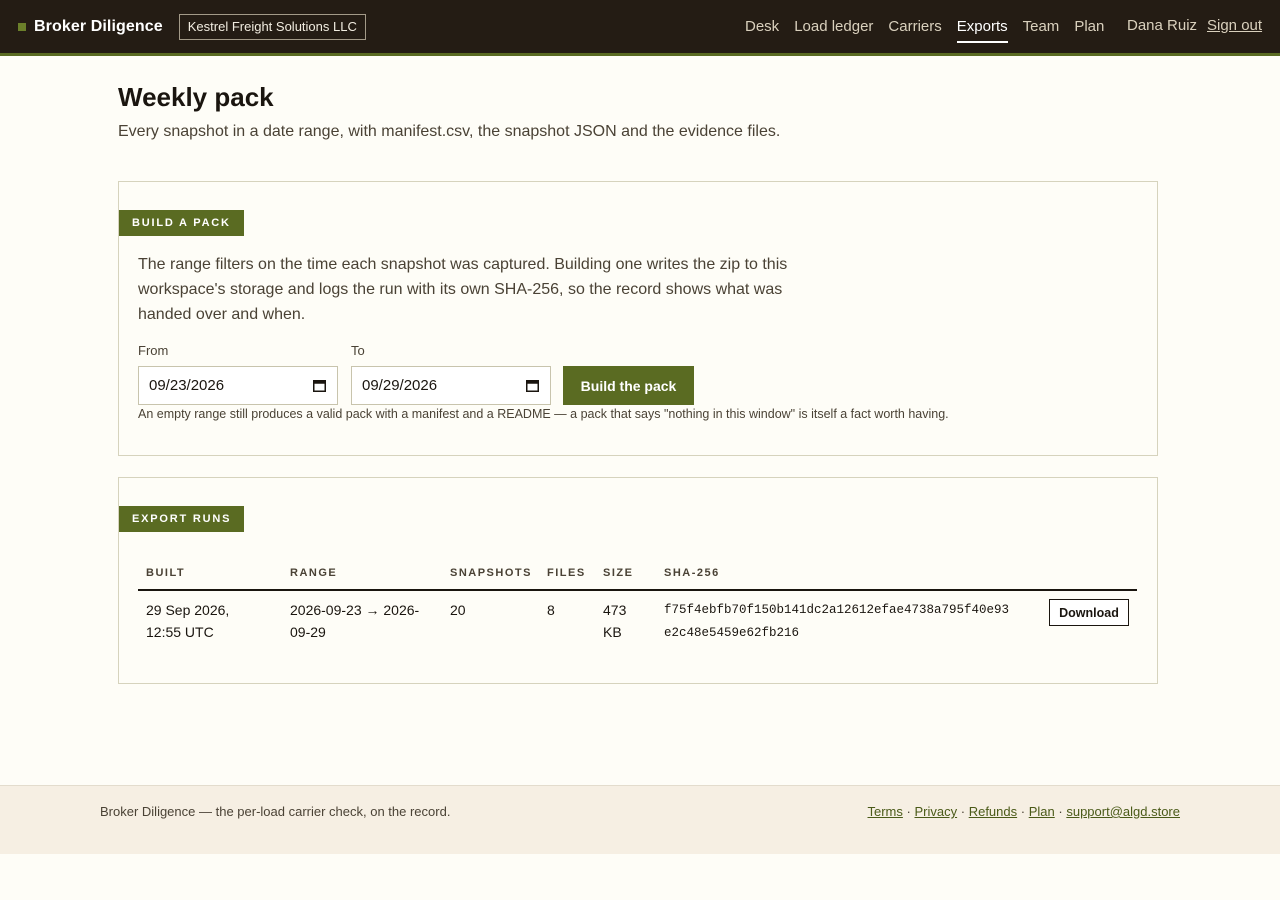 This screenshot has width=1280, height=900. Describe the element at coordinates (491, 573) in the screenshot. I see `col-snapshots: SNAPSHOTS` at that location.